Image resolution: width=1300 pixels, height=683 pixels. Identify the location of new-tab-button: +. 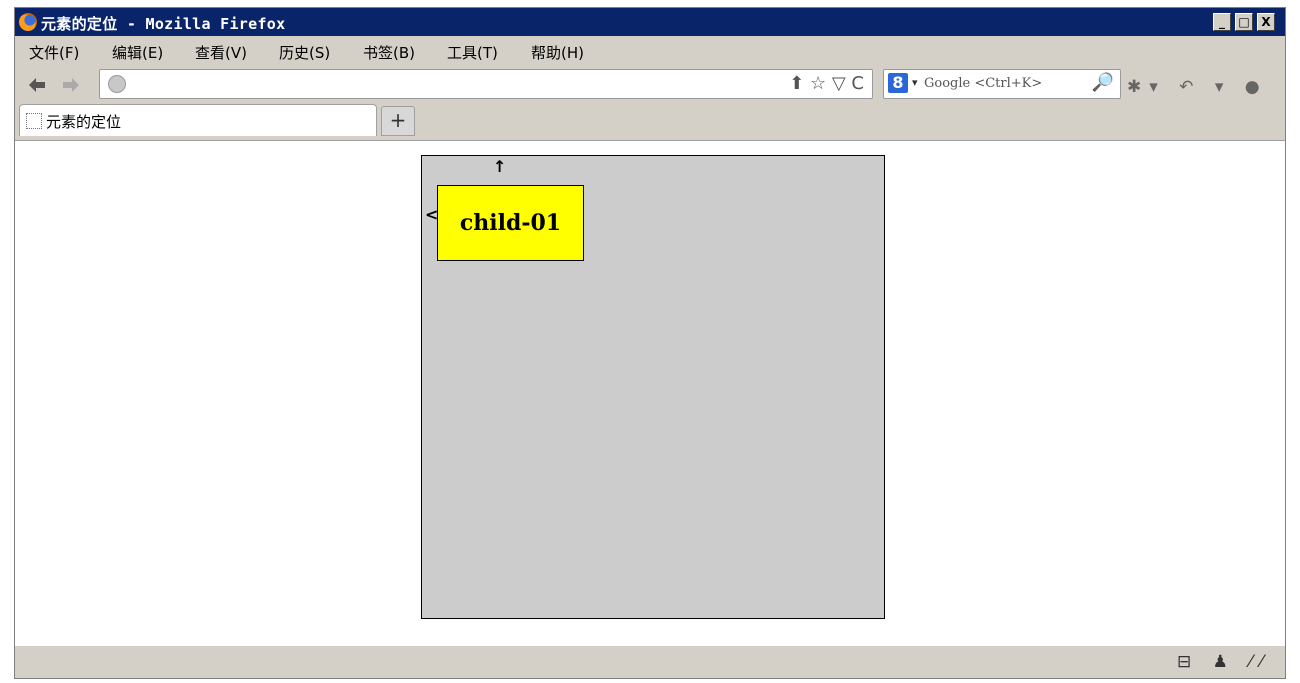
(398, 121).